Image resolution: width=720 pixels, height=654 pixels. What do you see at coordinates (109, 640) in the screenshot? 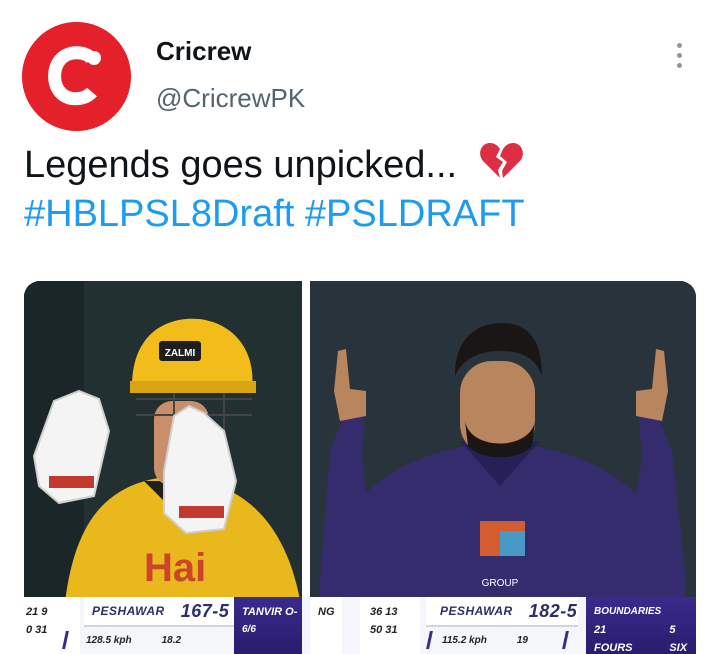
I see `ball-speed: 128.5 kph` at bounding box center [109, 640].